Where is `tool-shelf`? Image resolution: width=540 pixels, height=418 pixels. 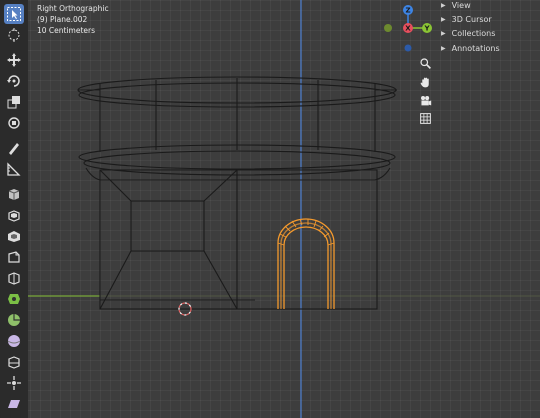
tool-shelf is located at coordinates (14, 209).